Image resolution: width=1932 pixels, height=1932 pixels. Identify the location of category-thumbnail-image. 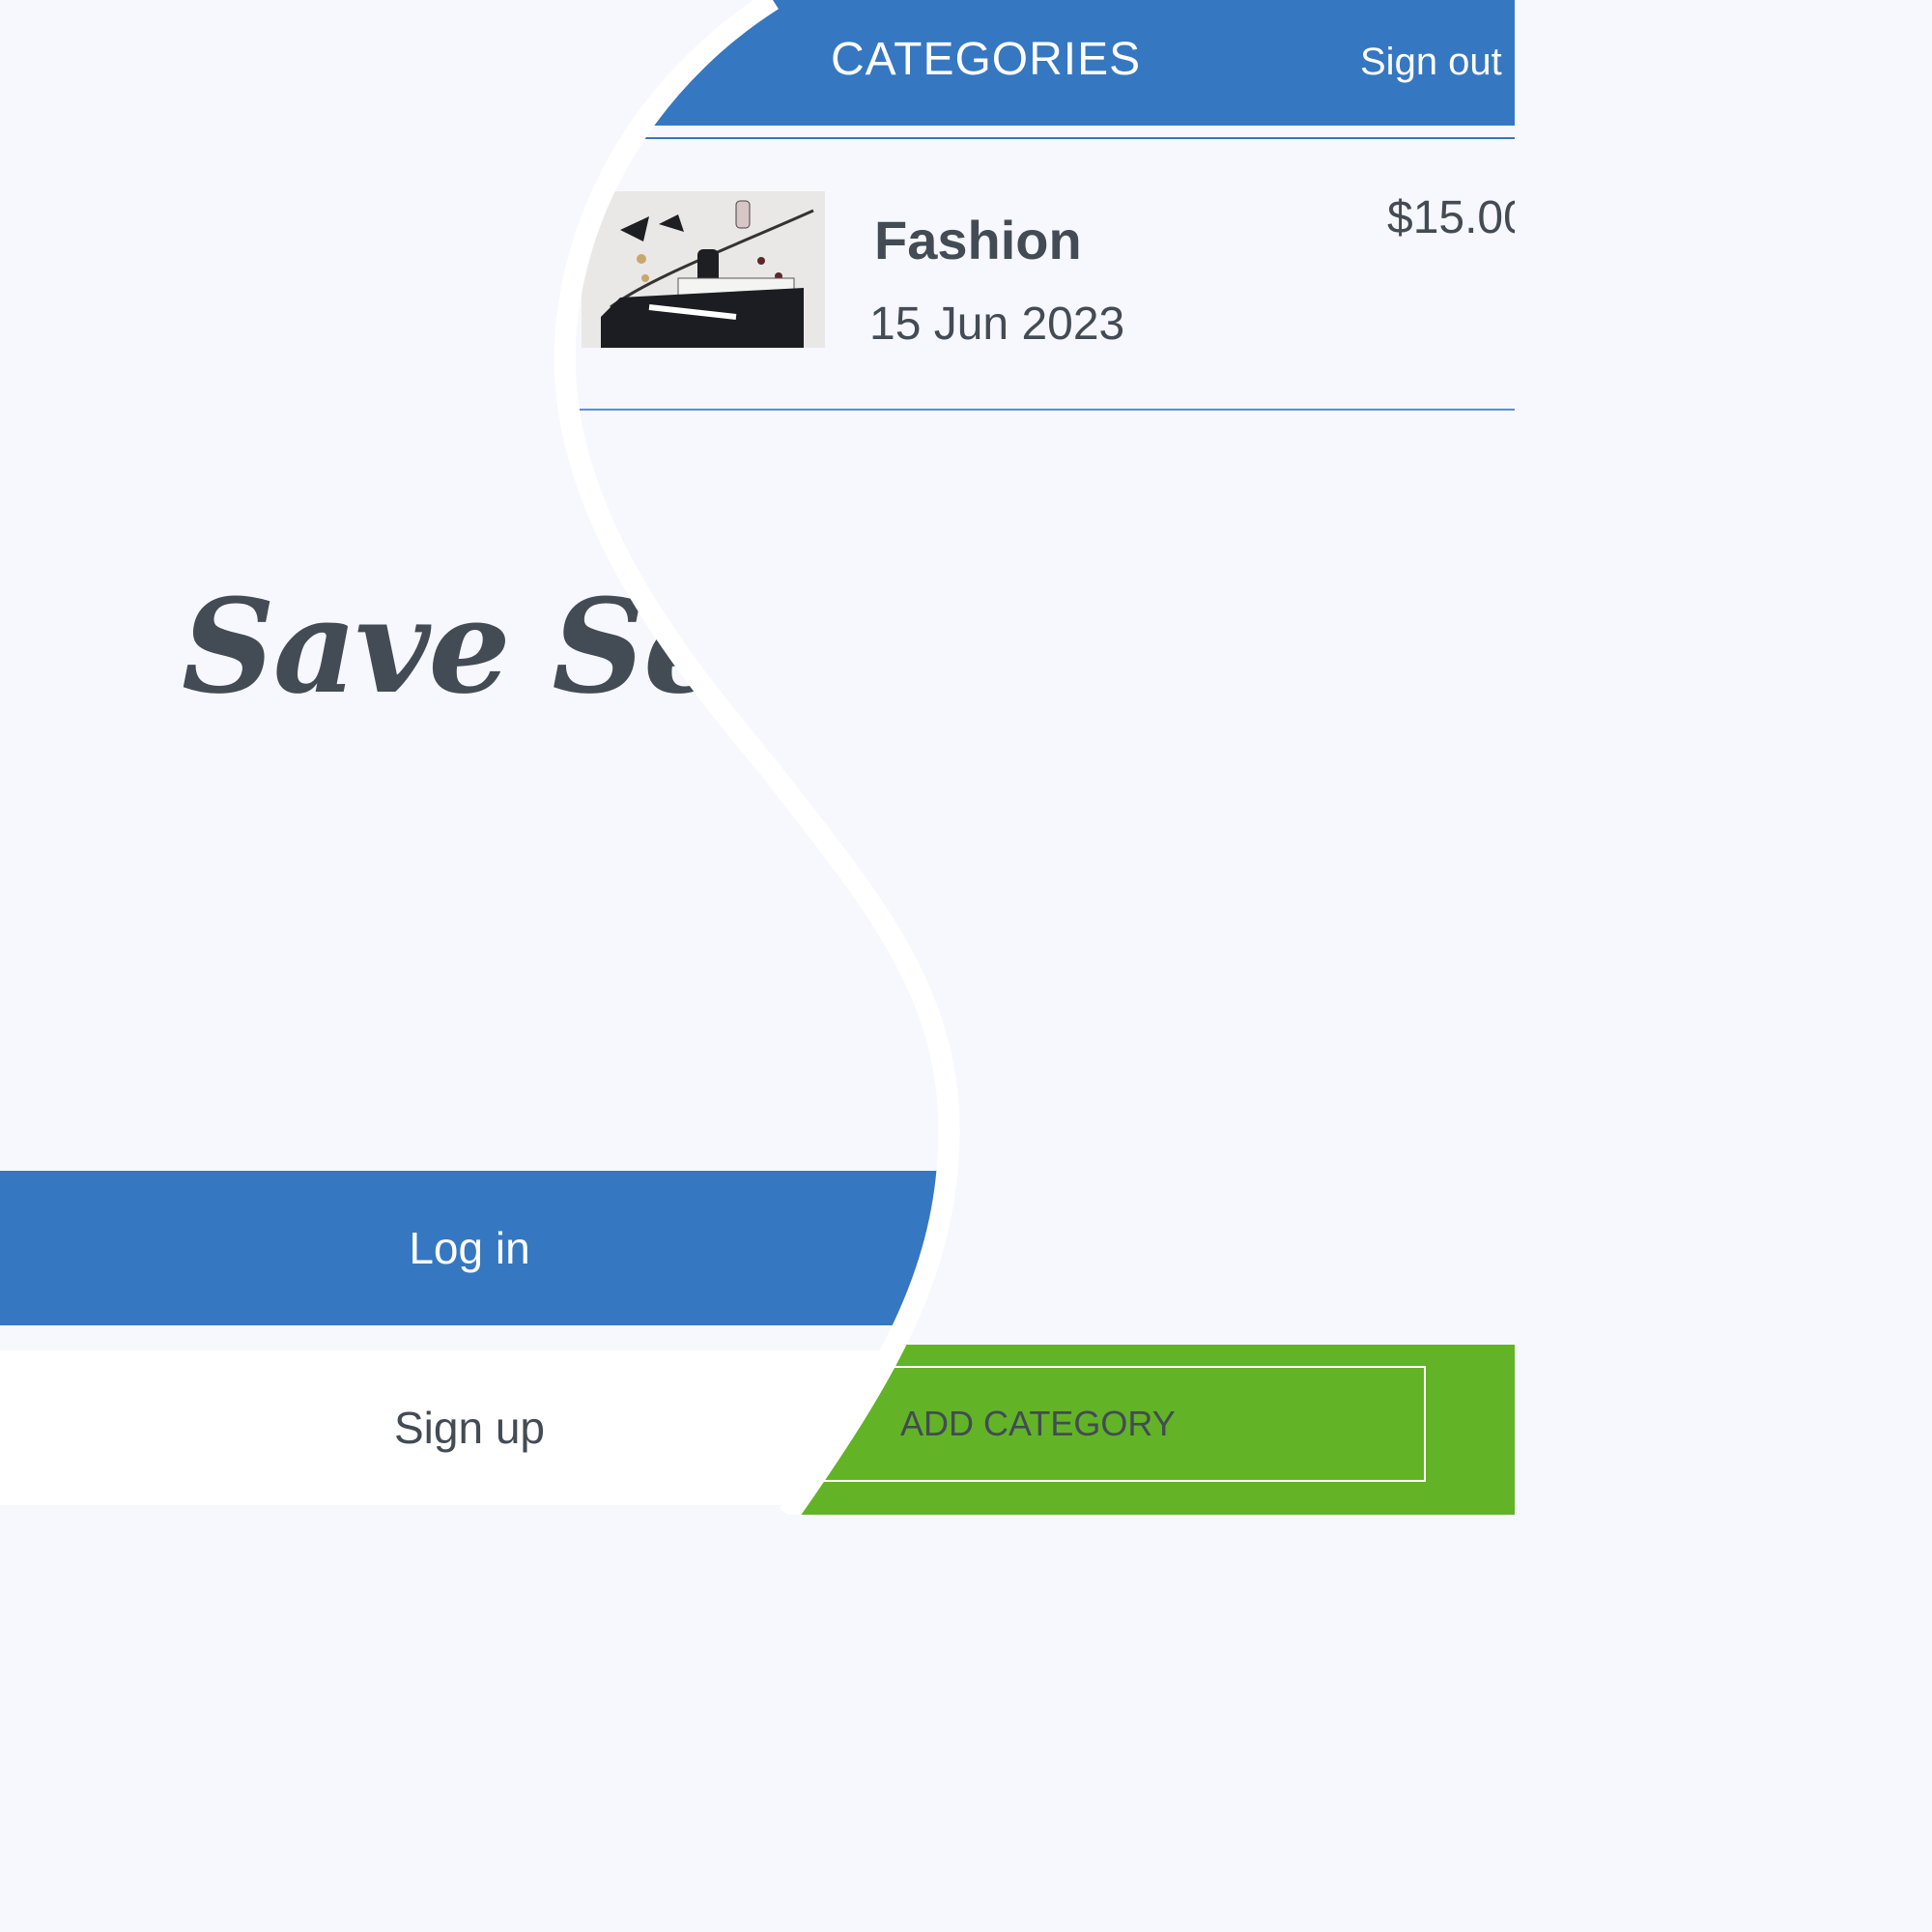
(703, 269).